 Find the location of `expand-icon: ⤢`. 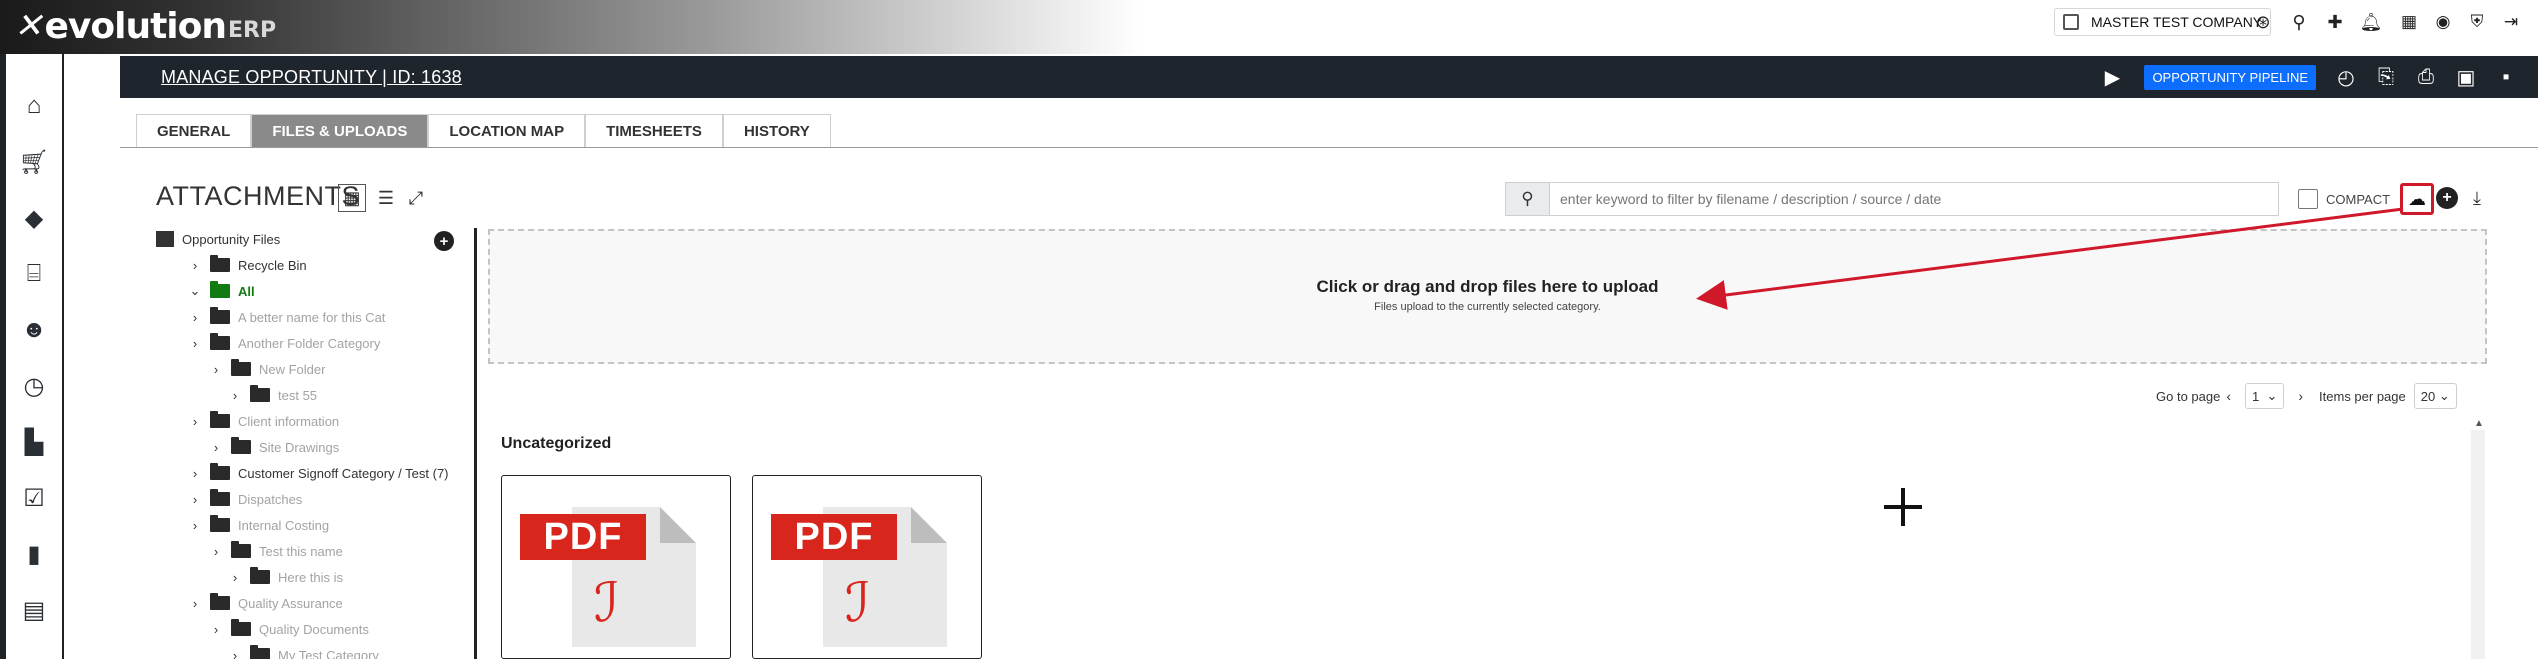

expand-icon: ⤢ is located at coordinates (416, 198).